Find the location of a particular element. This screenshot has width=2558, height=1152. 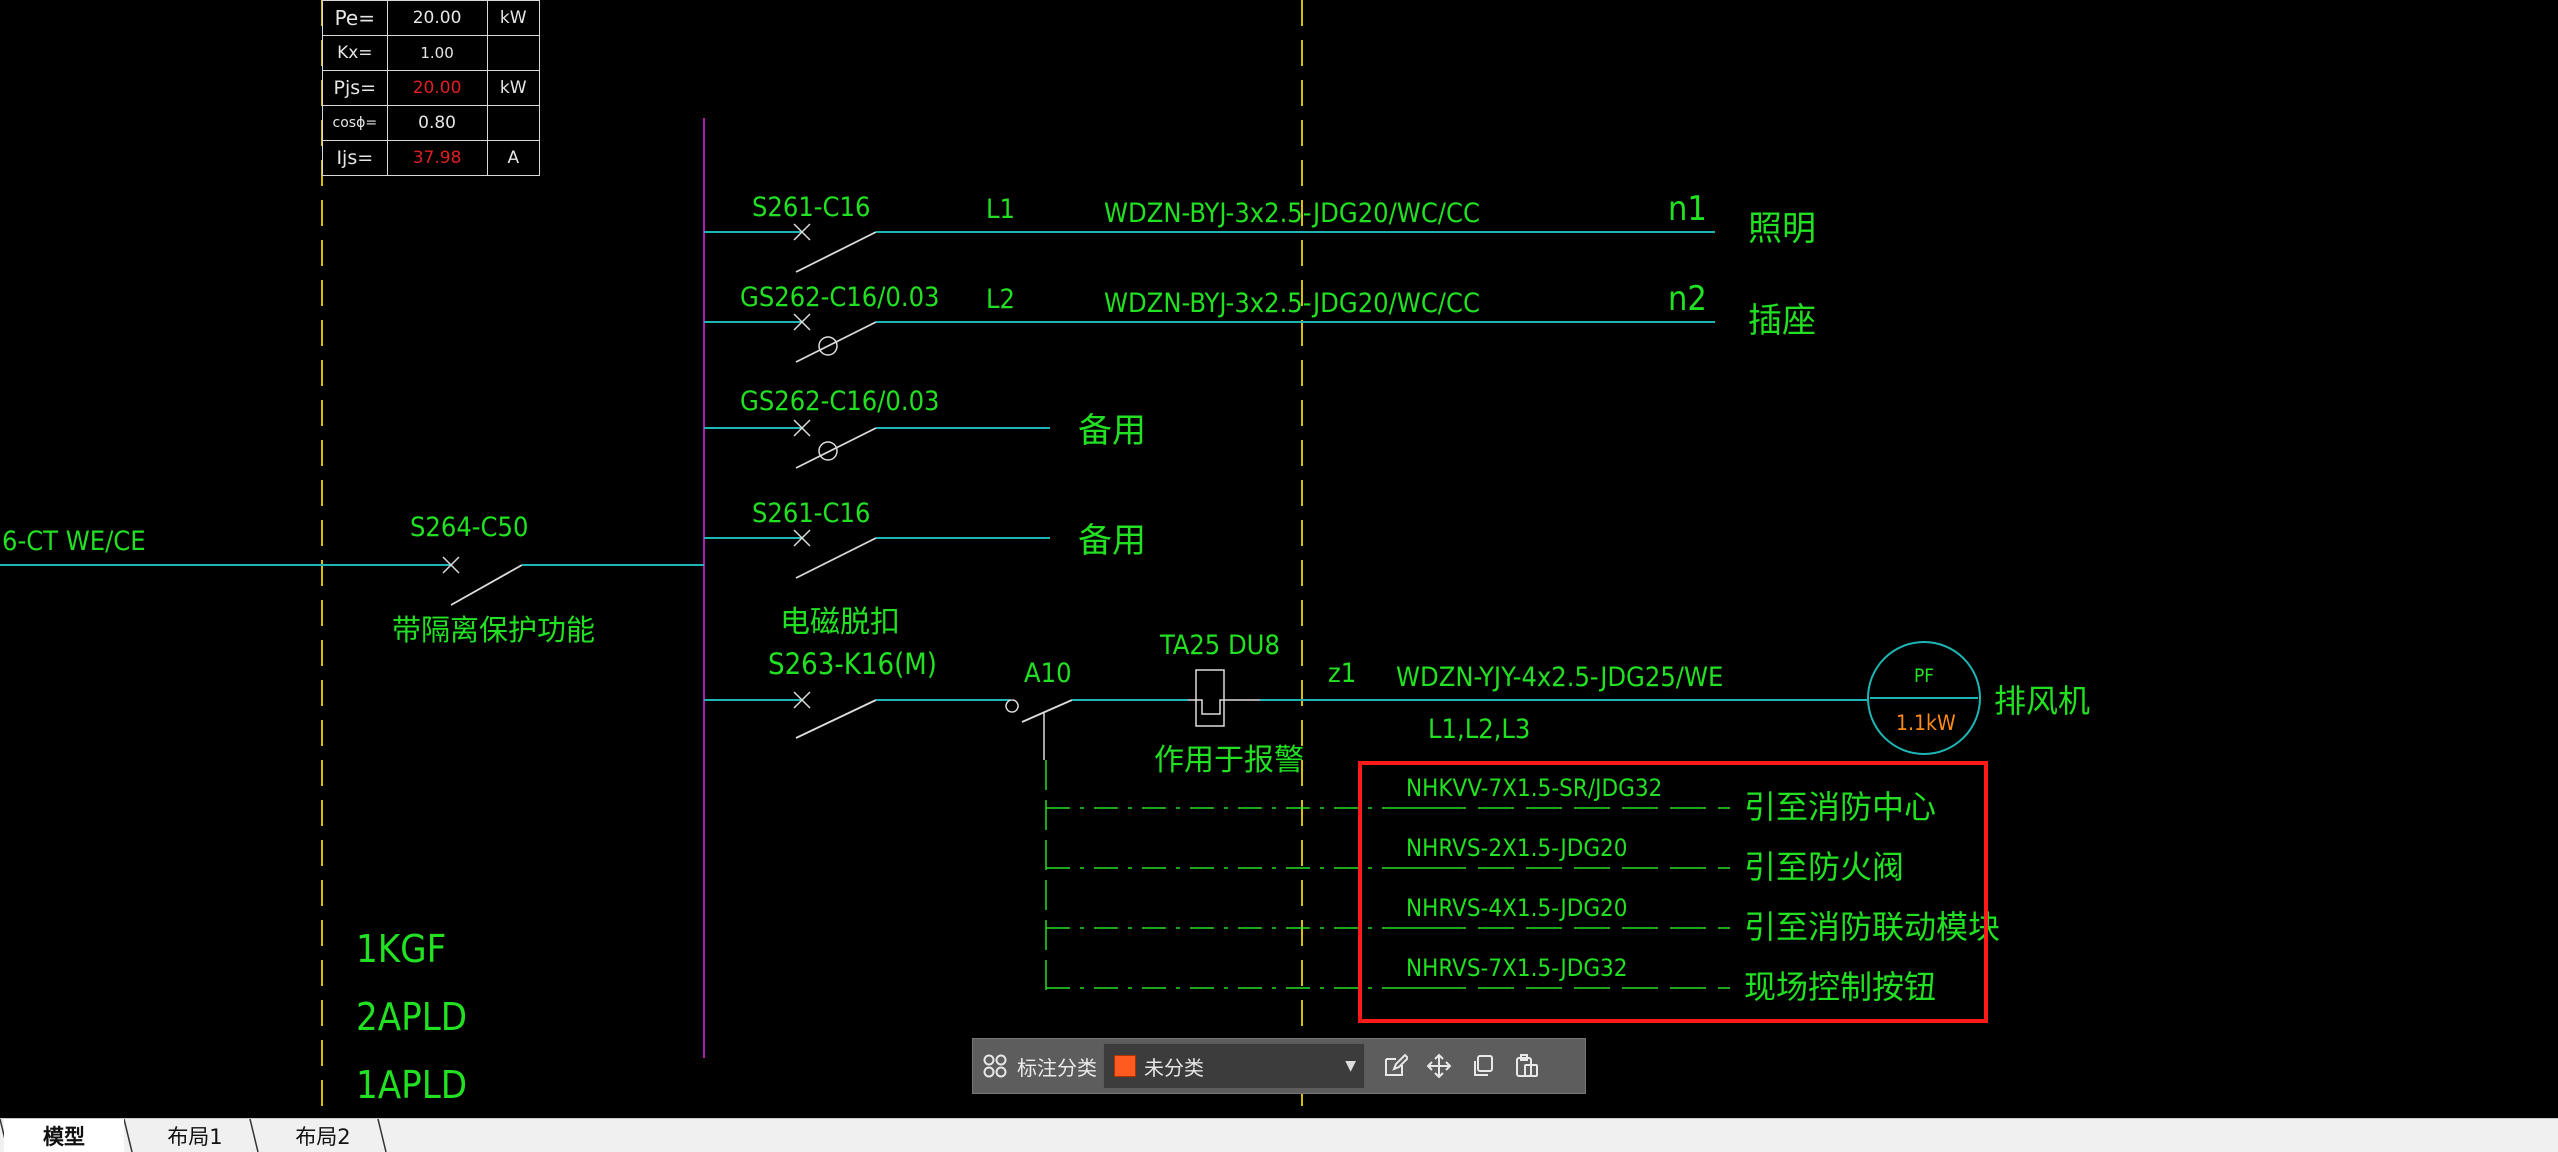

table-label: Kx= is located at coordinates (355, 53).